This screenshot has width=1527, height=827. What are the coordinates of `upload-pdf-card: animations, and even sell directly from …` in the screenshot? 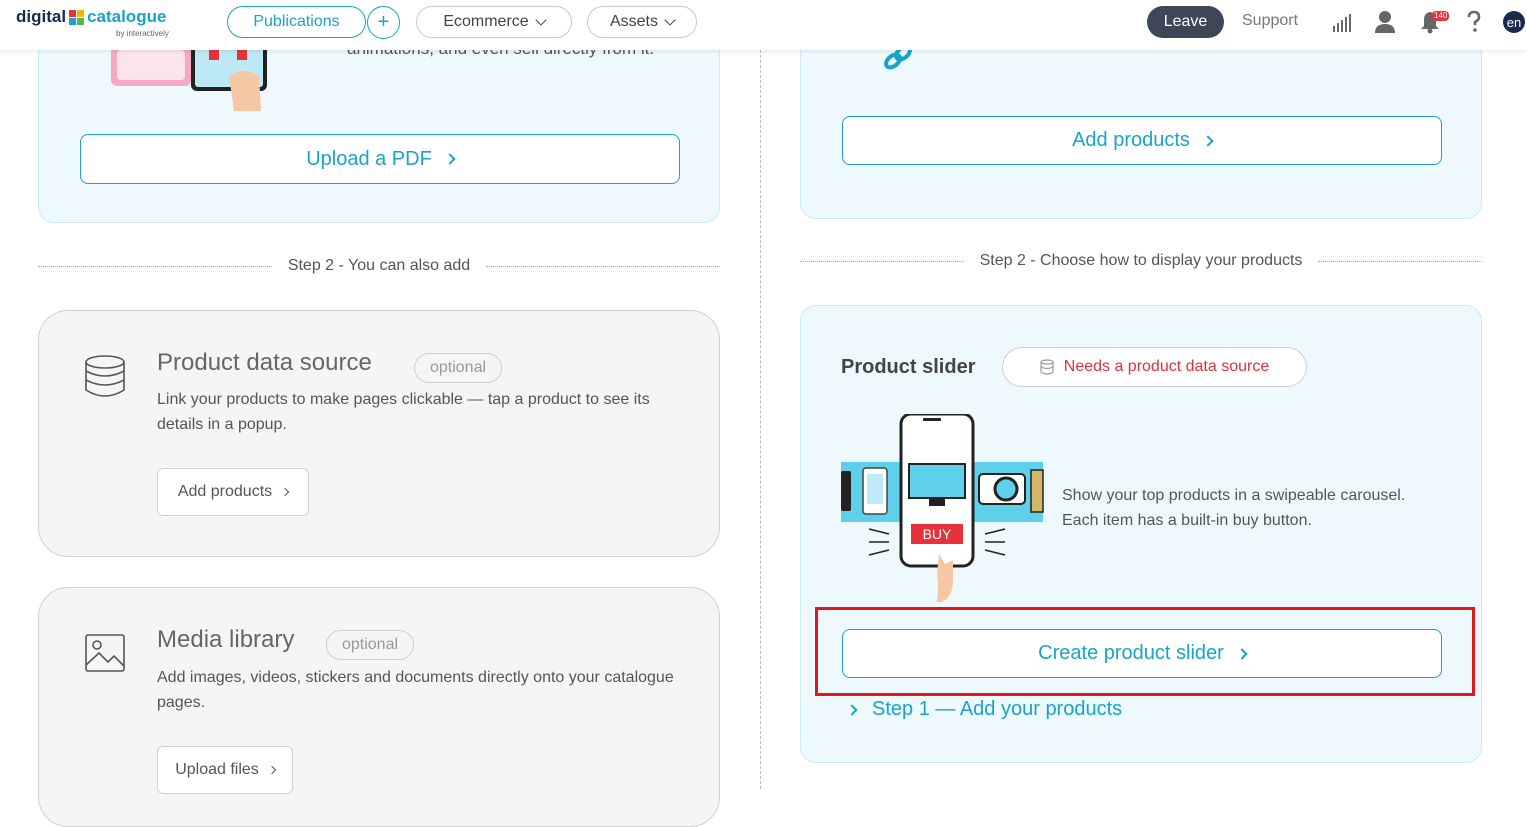 It's located at (379, 126).